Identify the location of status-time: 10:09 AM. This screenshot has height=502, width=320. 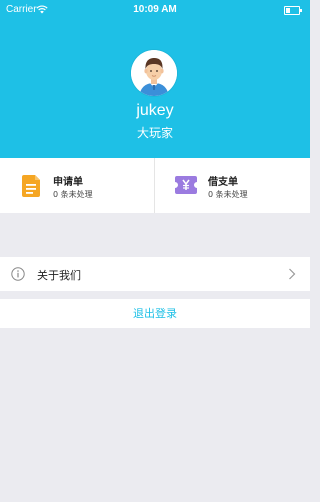
(155, 9).